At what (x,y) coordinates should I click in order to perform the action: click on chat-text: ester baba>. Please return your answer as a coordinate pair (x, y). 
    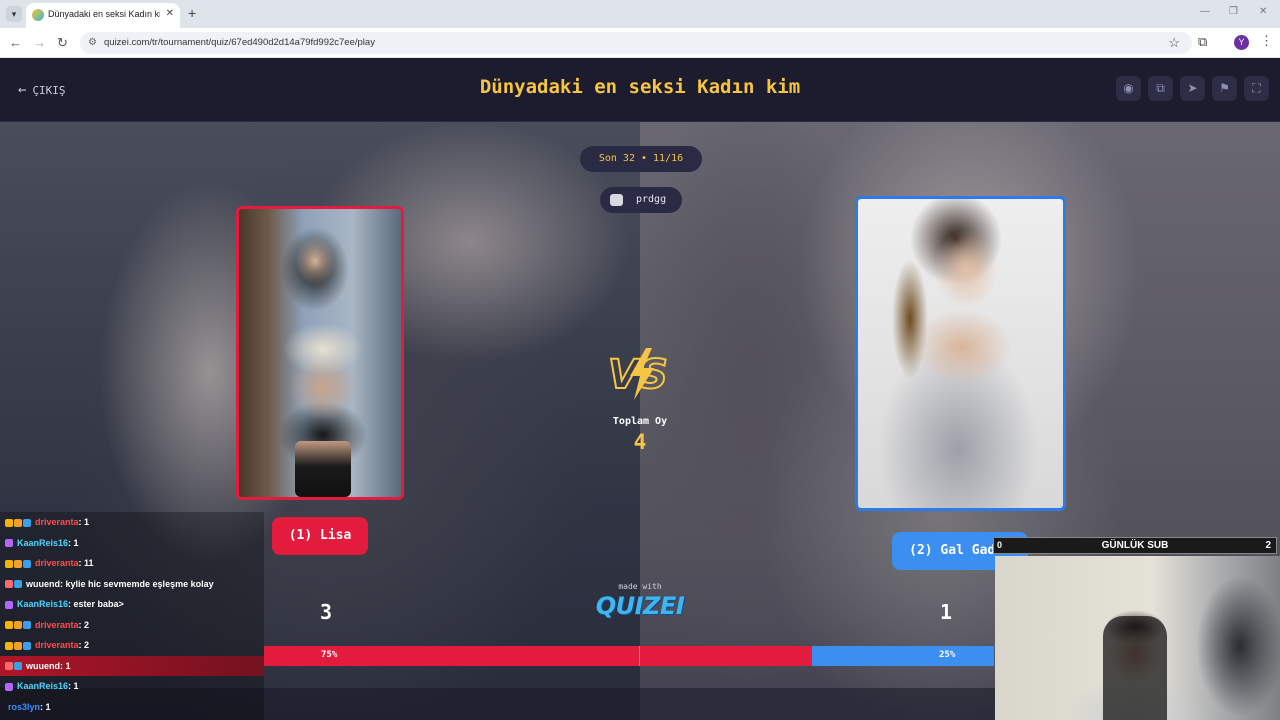
    Looking at the image, I should click on (98, 604).